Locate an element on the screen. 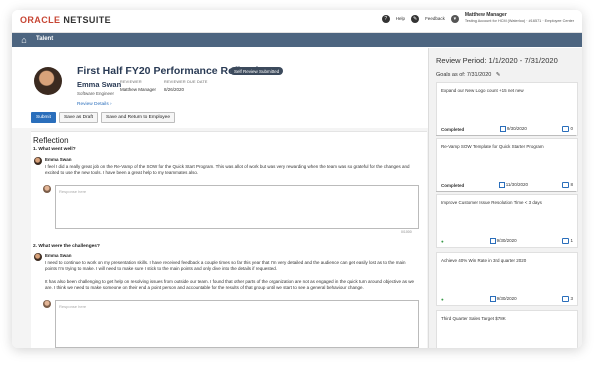  save-return-button: Save and Return to Employee is located at coordinates (138, 117).